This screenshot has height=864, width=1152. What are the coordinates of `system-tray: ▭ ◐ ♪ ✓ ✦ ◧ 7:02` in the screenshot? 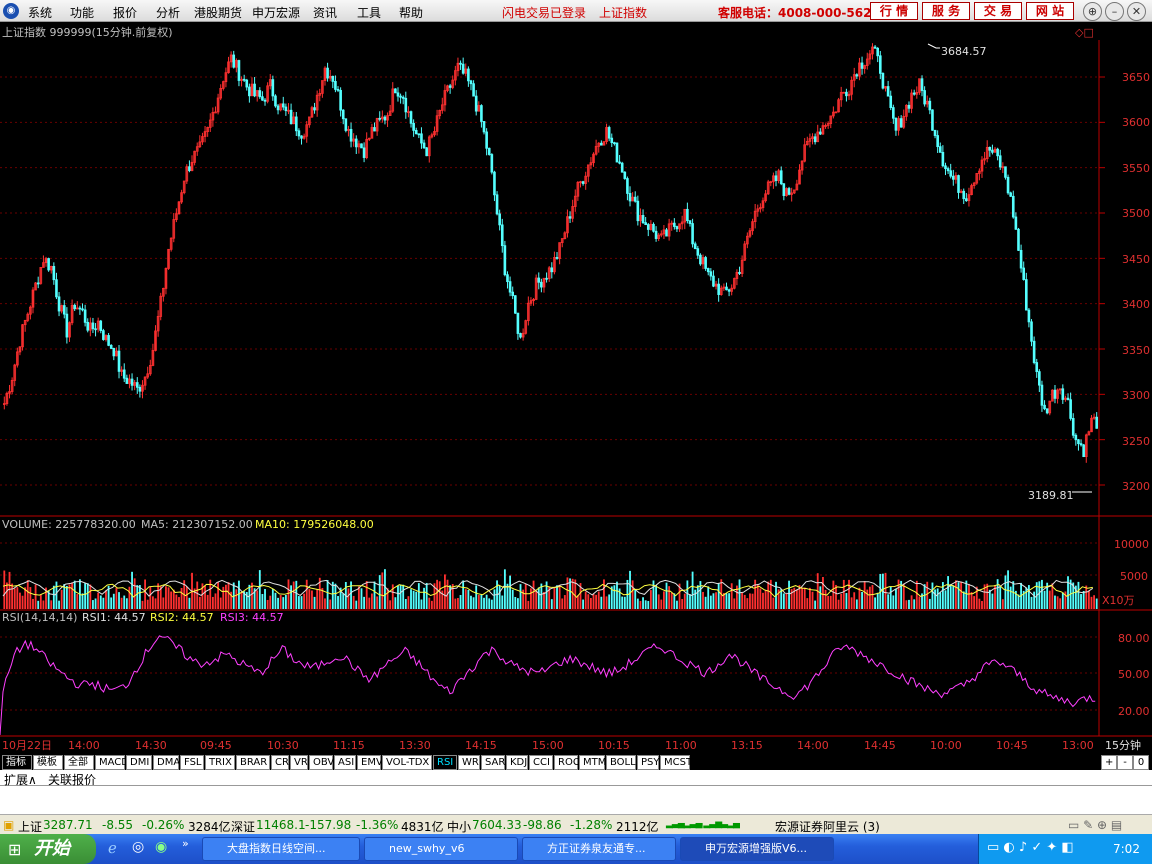 It's located at (1065, 849).